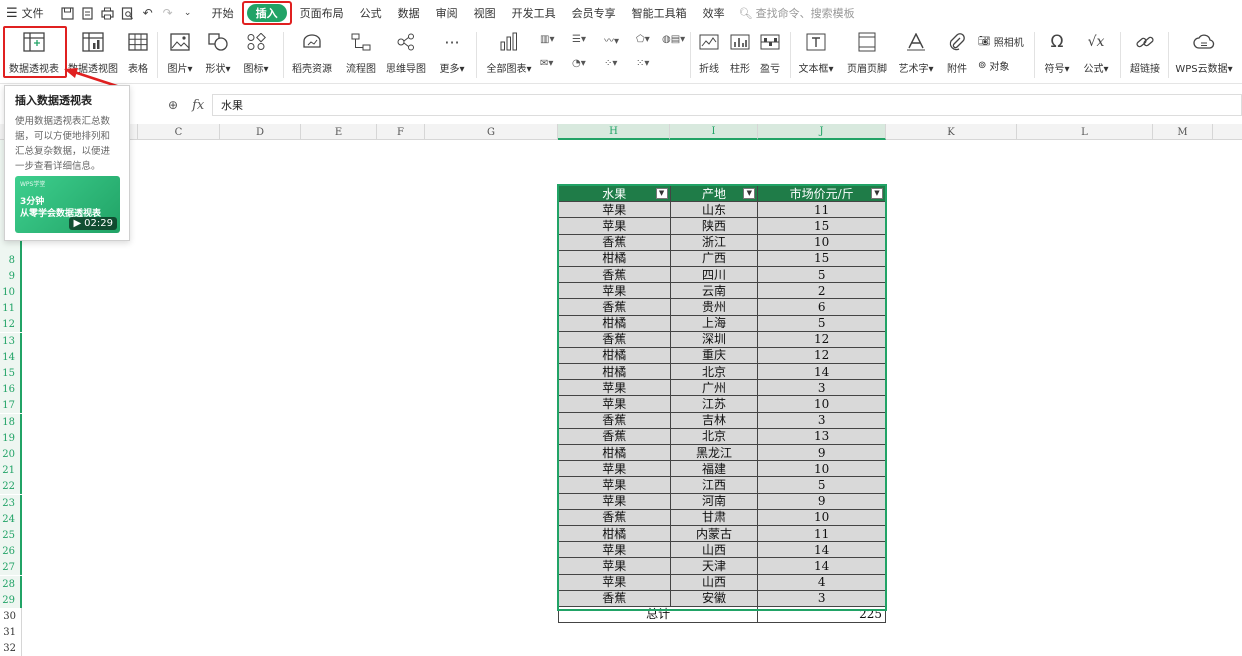 The height and width of the screenshot is (656, 1242). Describe the element at coordinates (11, 584) in the screenshot. I see `row-header-28: 28` at that location.